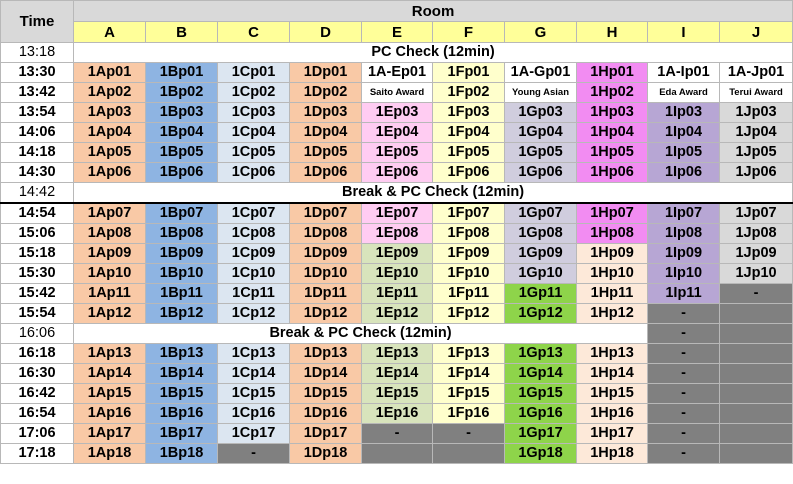 This screenshot has width=793, height=484. Describe the element at coordinates (253, 132) in the screenshot. I see `session-cell: 1Cp04` at that location.